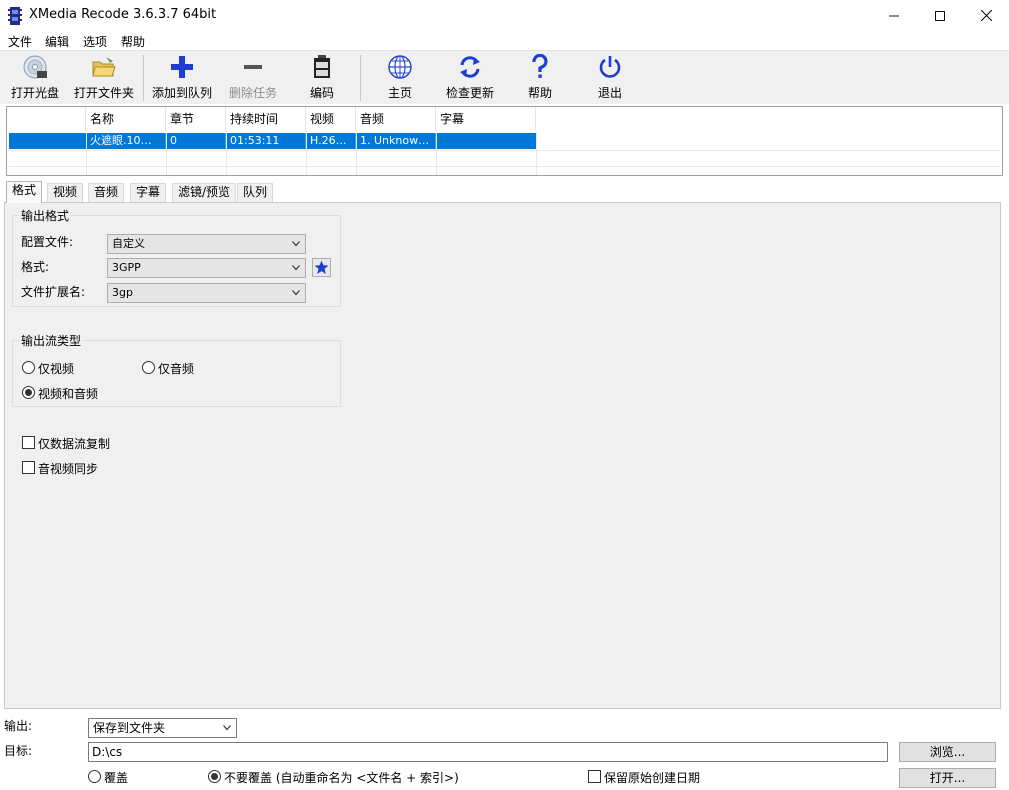  I want to click on target-label: 目标:, so click(18, 751).